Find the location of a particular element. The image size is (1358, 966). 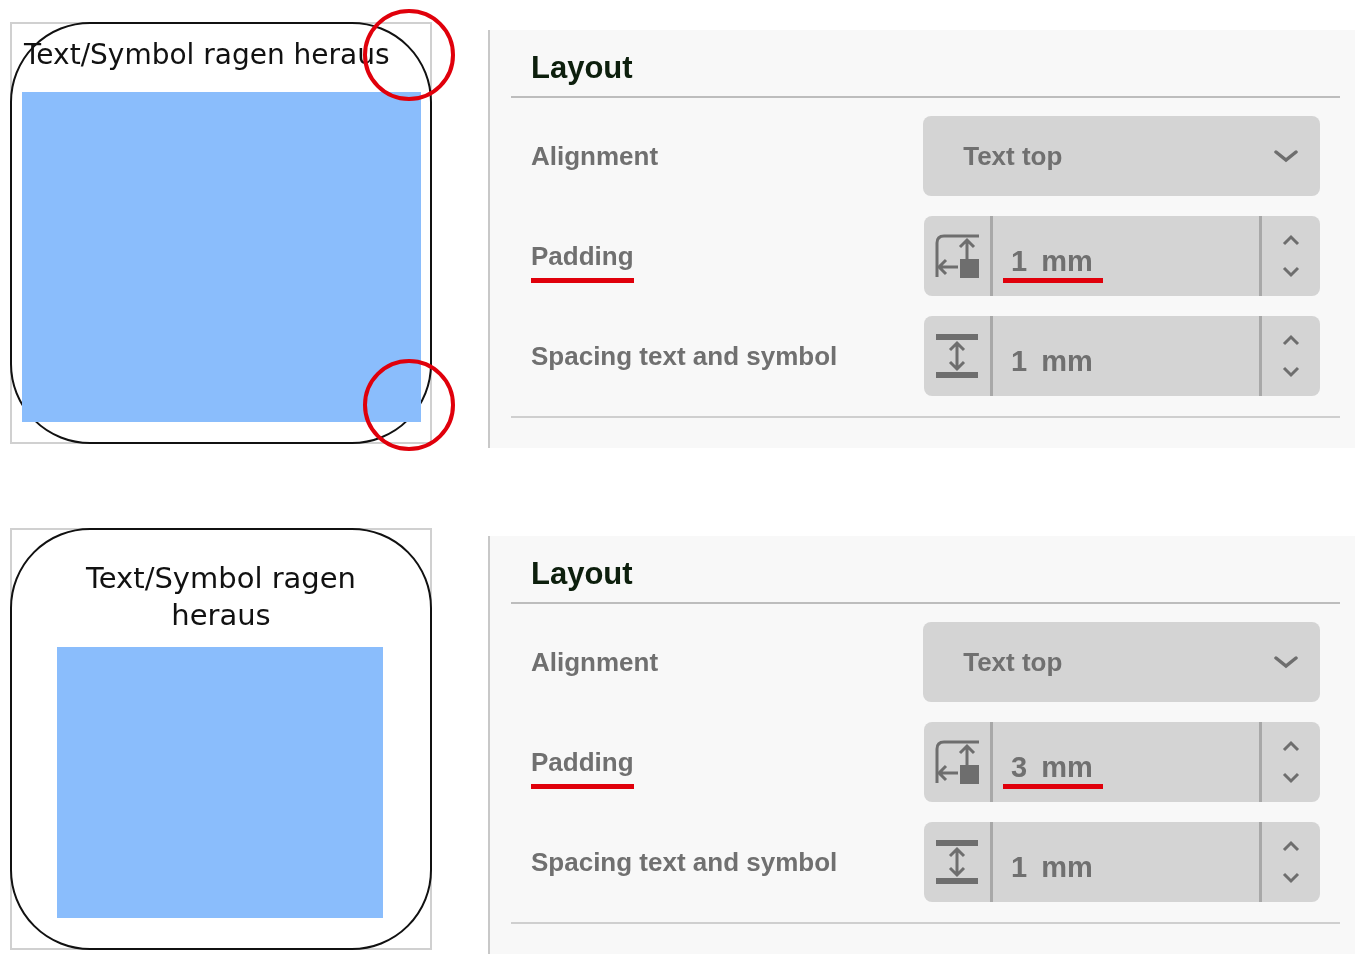

button-label: Text/Symbol ragen heraus is located at coordinates (221, 597).